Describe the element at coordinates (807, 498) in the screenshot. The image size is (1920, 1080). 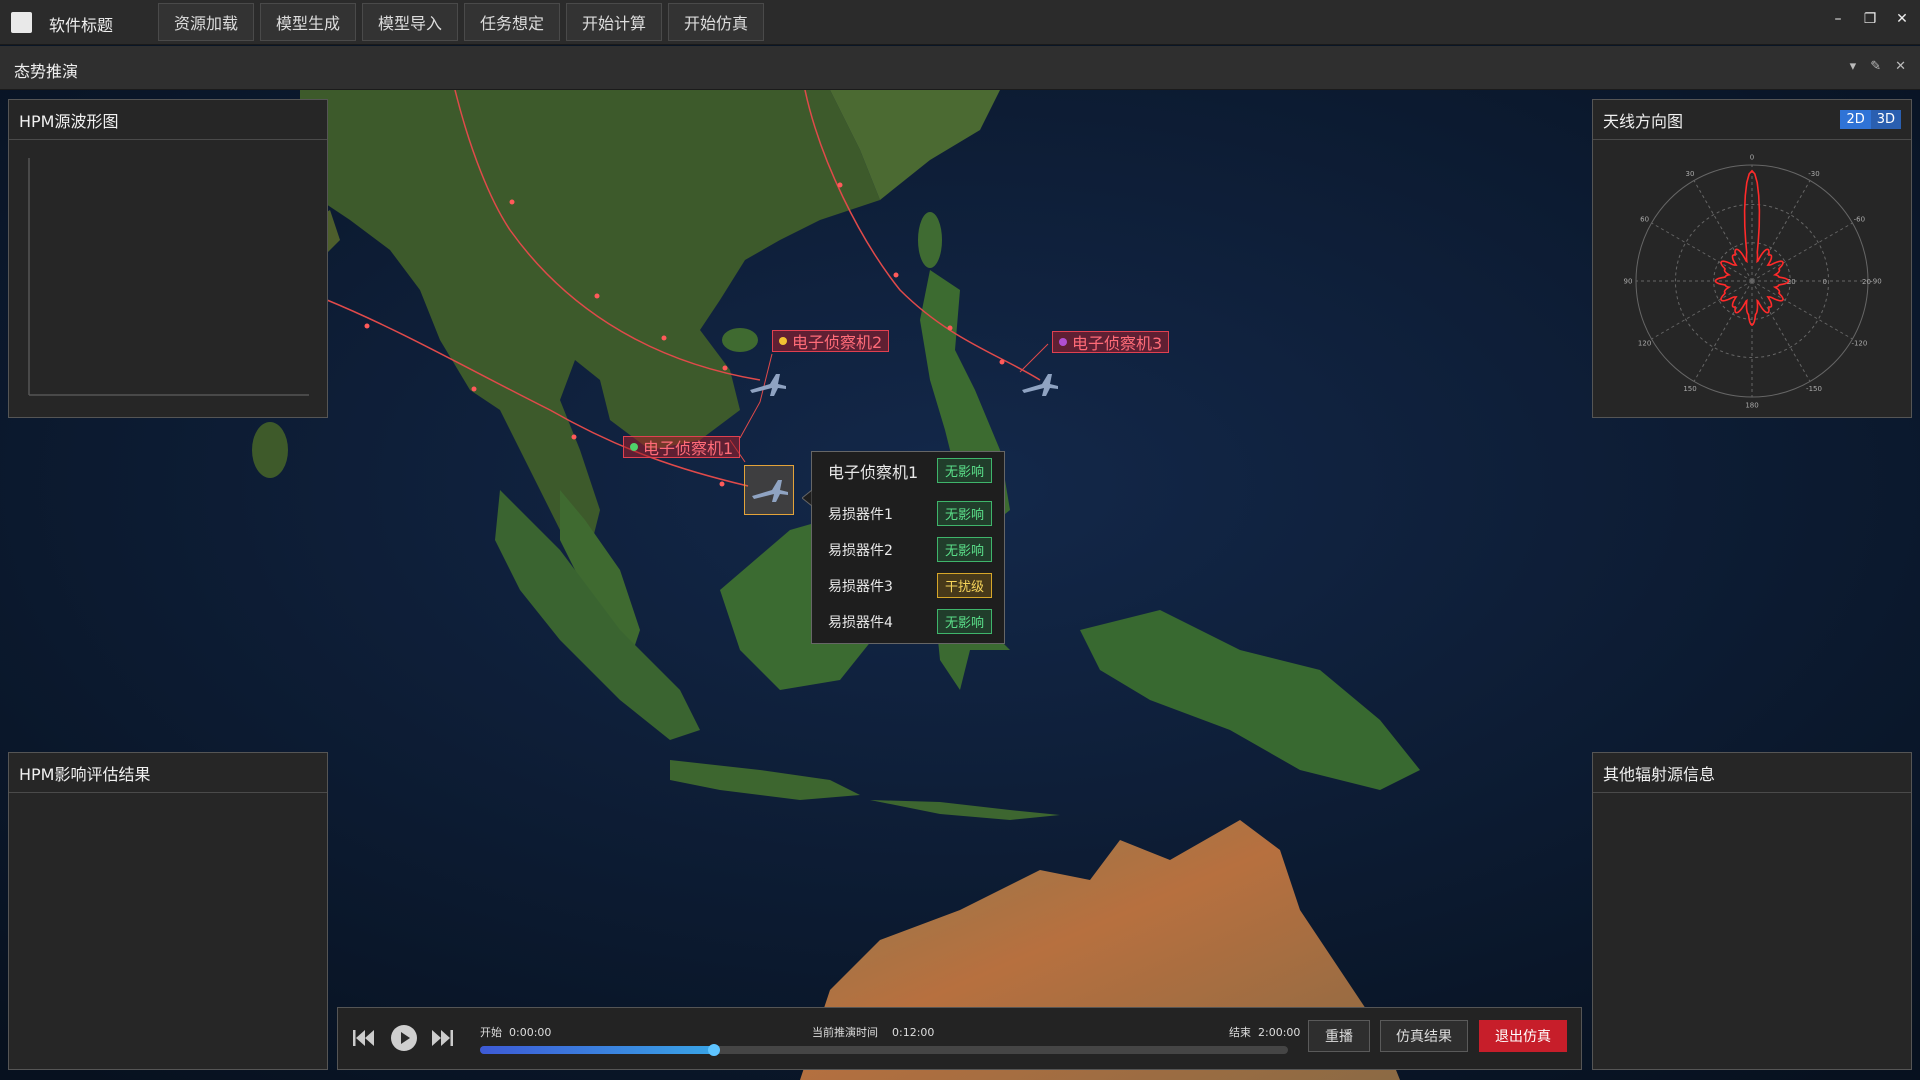
I see `popup-pointer-icon` at that location.